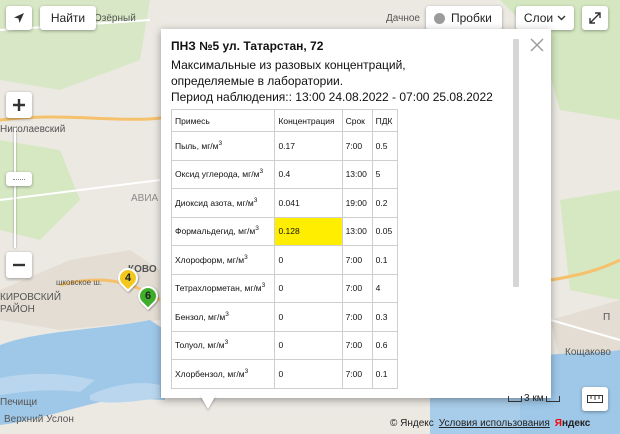  I want to click on cell-time: 19:00, so click(357, 203).